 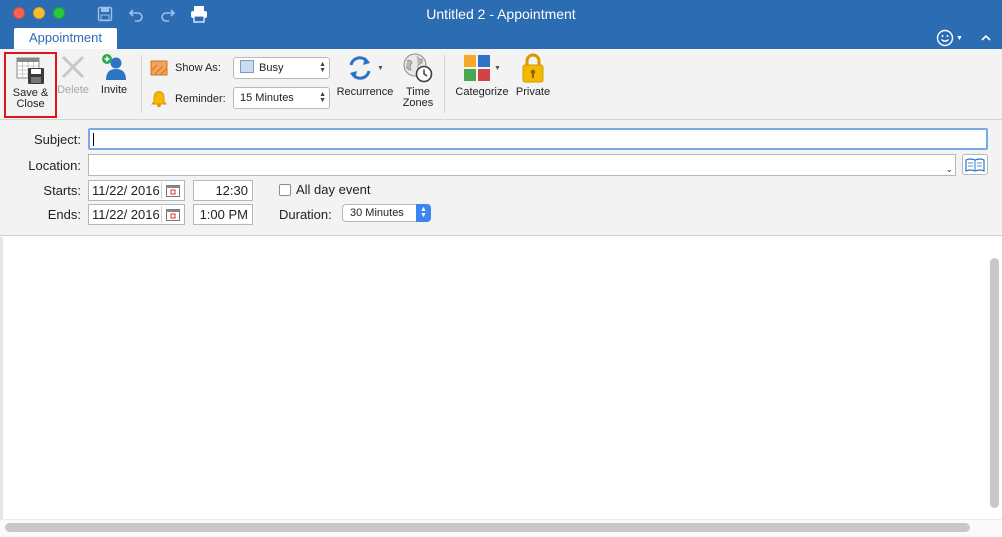 What do you see at coordinates (65, 38) in the screenshot?
I see `tab-appointment: Appointment` at bounding box center [65, 38].